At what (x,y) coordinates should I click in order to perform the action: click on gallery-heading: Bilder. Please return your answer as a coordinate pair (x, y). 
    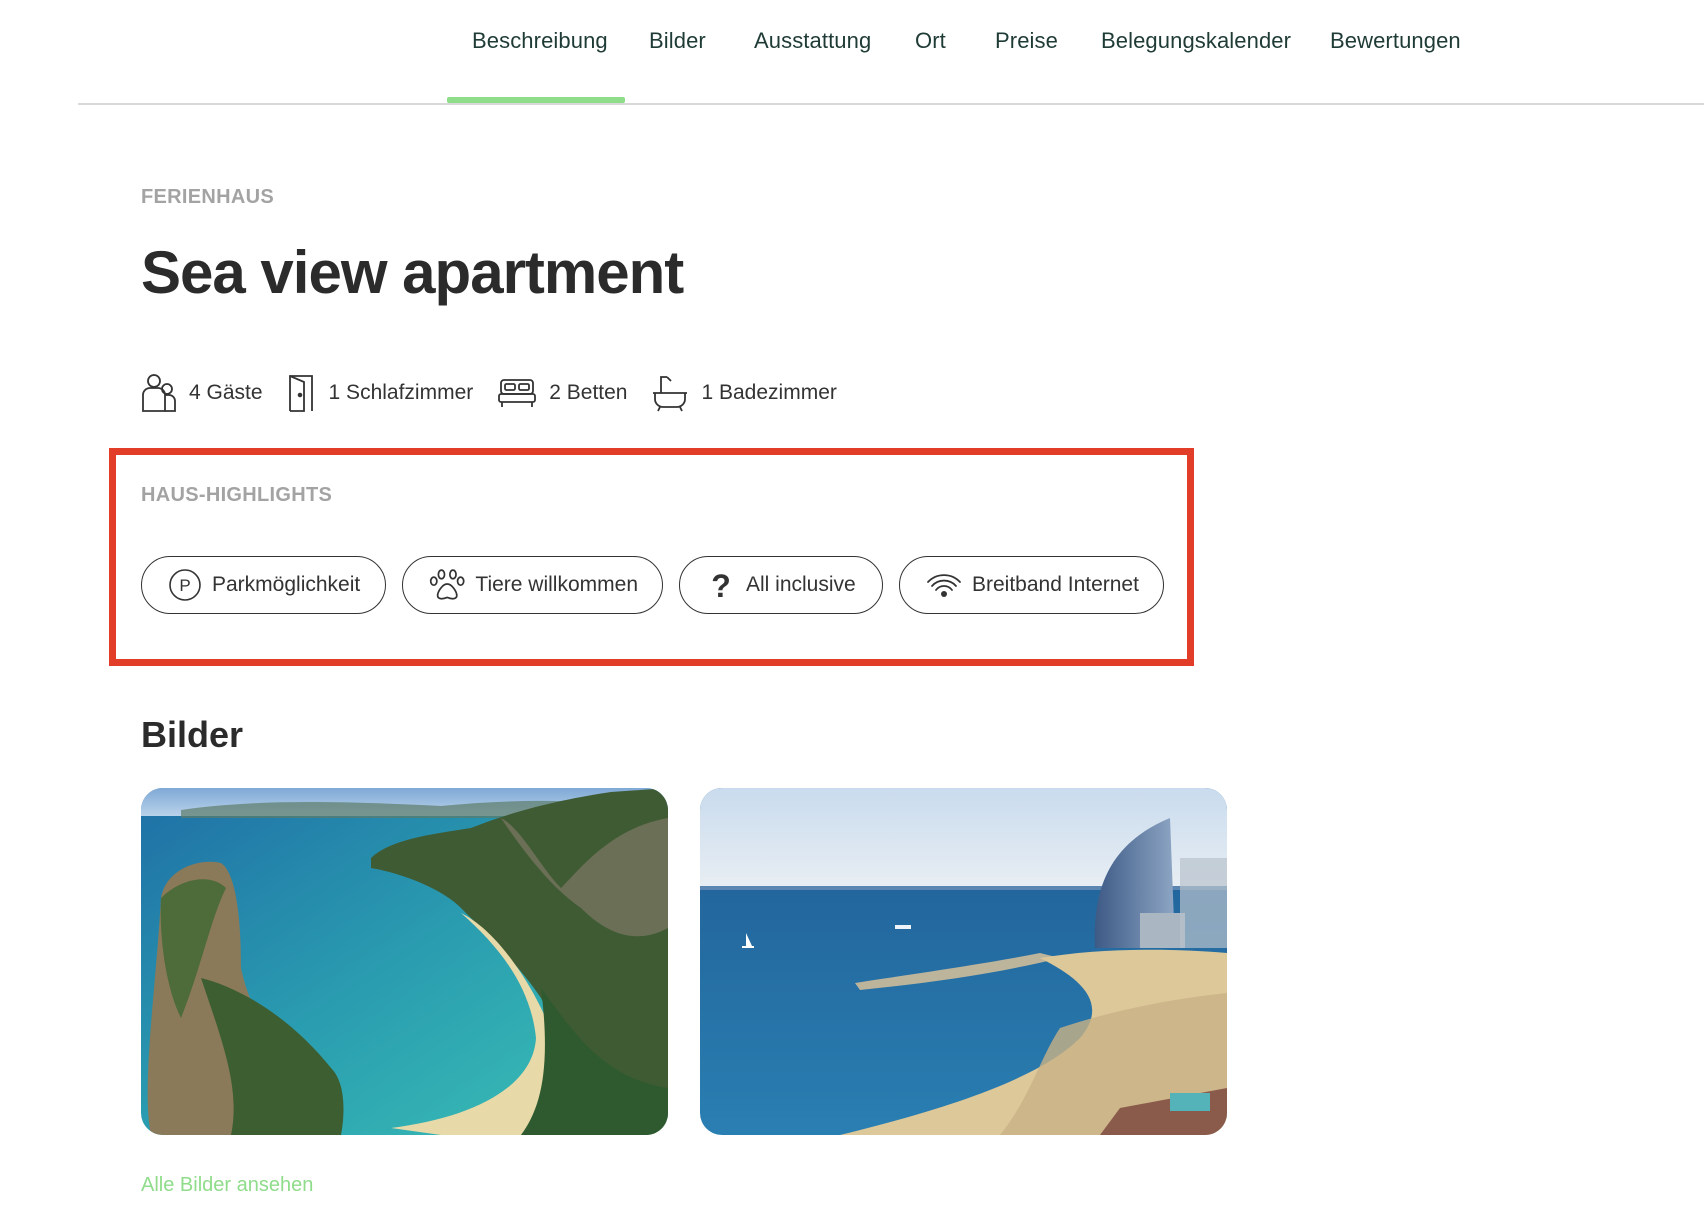
    Looking at the image, I should click on (192, 734).